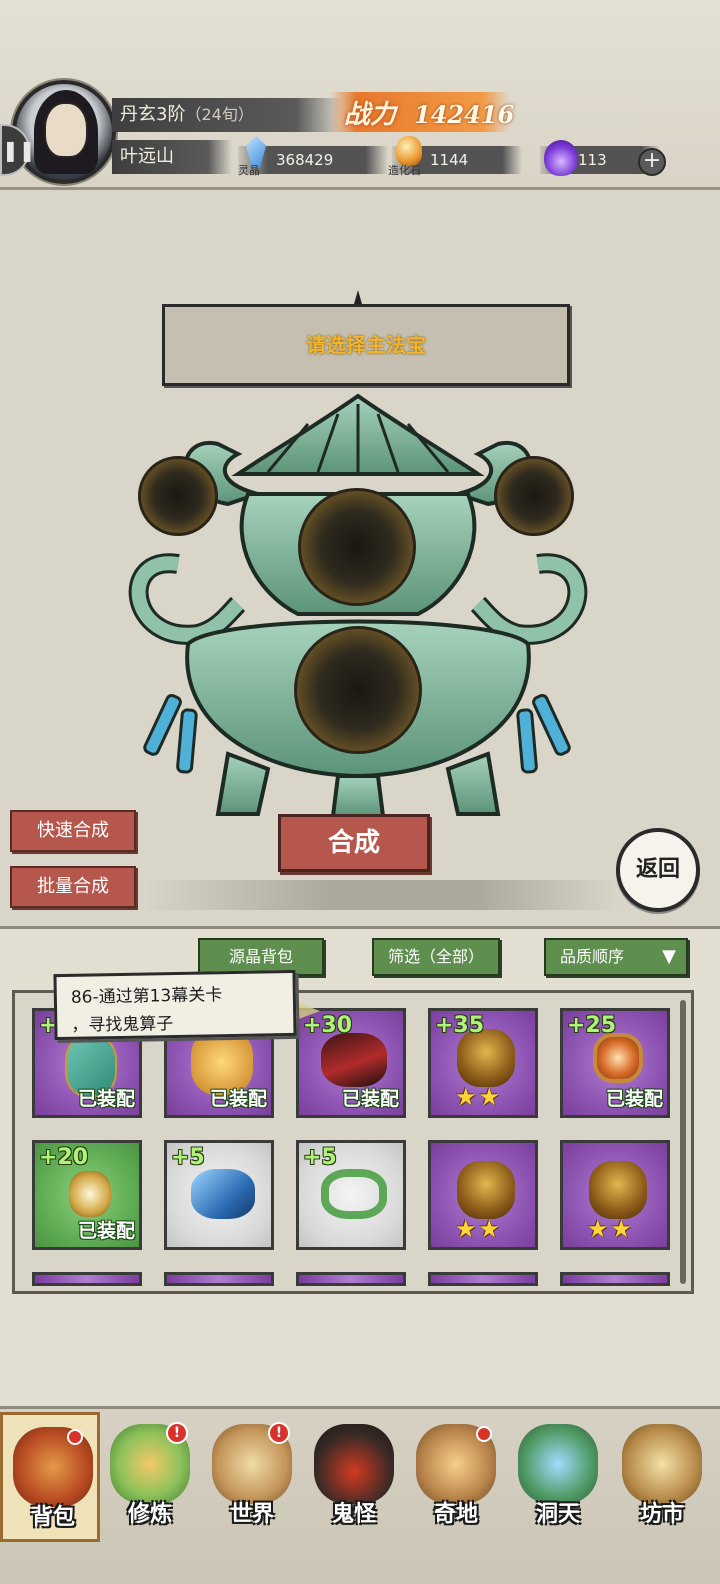  Describe the element at coordinates (52, 1517) in the screenshot. I see `nav-label: 背包` at that location.